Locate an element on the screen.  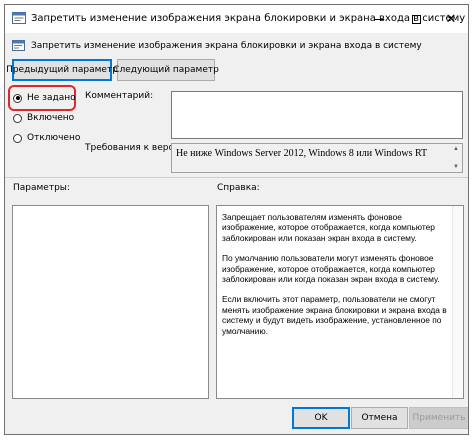
comment-field is located at coordinates (317, 115).